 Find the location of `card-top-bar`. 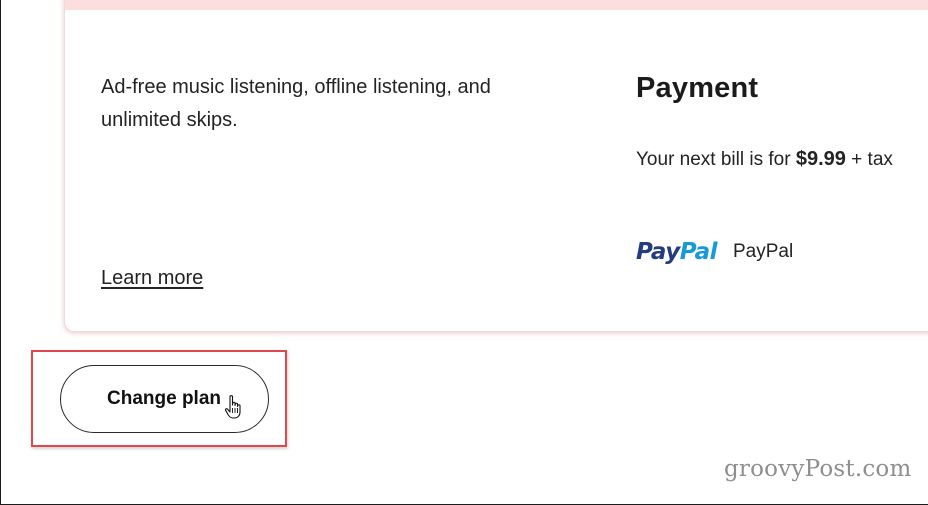

card-top-bar is located at coordinates (496, 5).